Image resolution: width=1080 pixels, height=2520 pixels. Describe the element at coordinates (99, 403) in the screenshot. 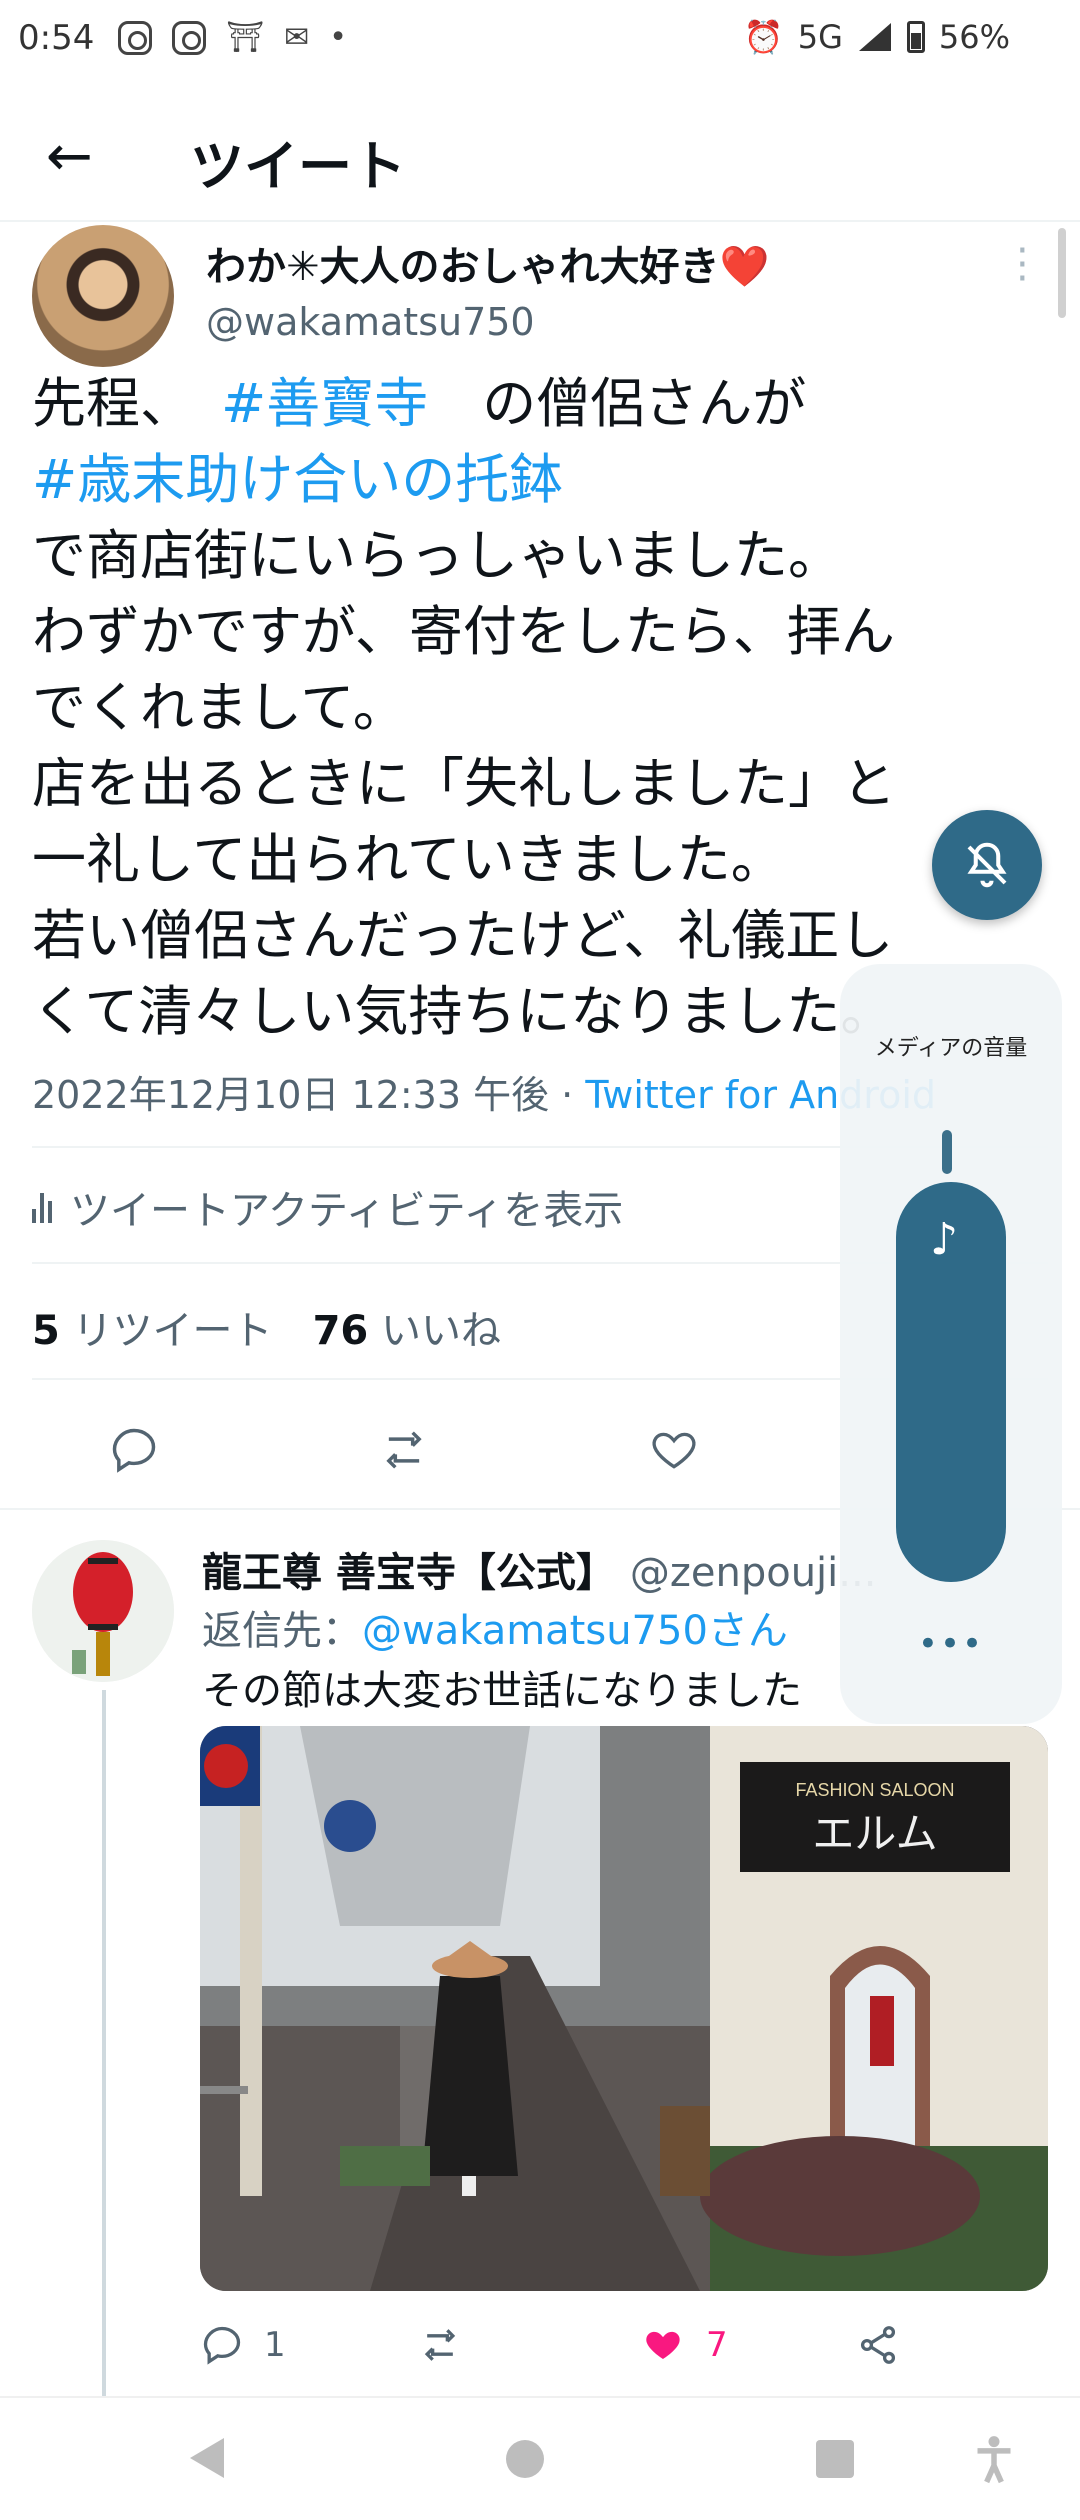

I see `tweet-text-part: 先程、` at that location.